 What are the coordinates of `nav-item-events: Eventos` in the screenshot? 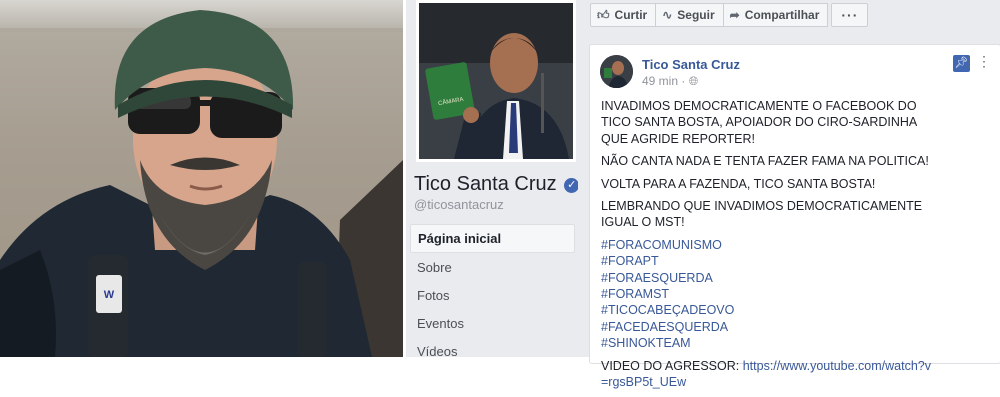 It's located at (492, 323).